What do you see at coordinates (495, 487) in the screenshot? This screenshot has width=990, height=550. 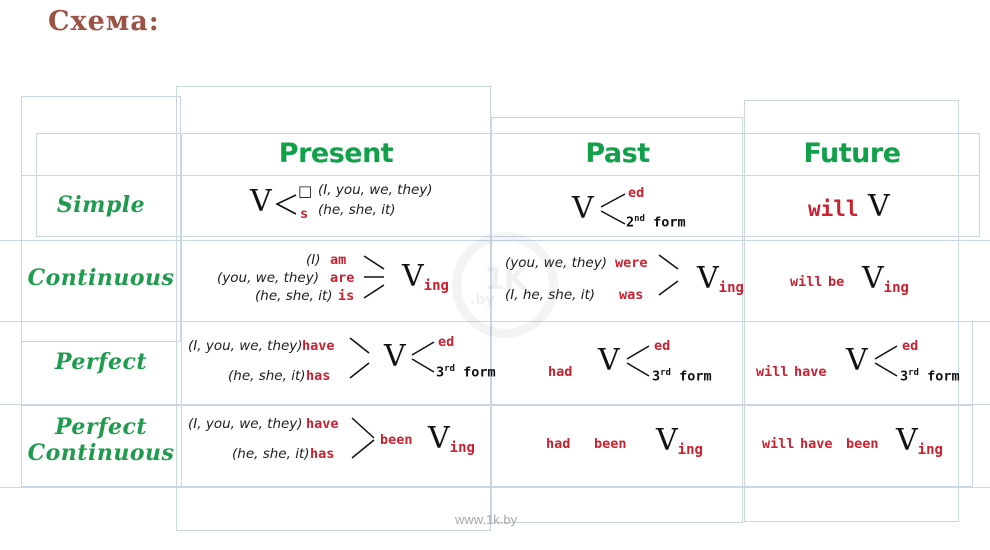 I see `grid-hline-row4-bottom` at bounding box center [495, 487].